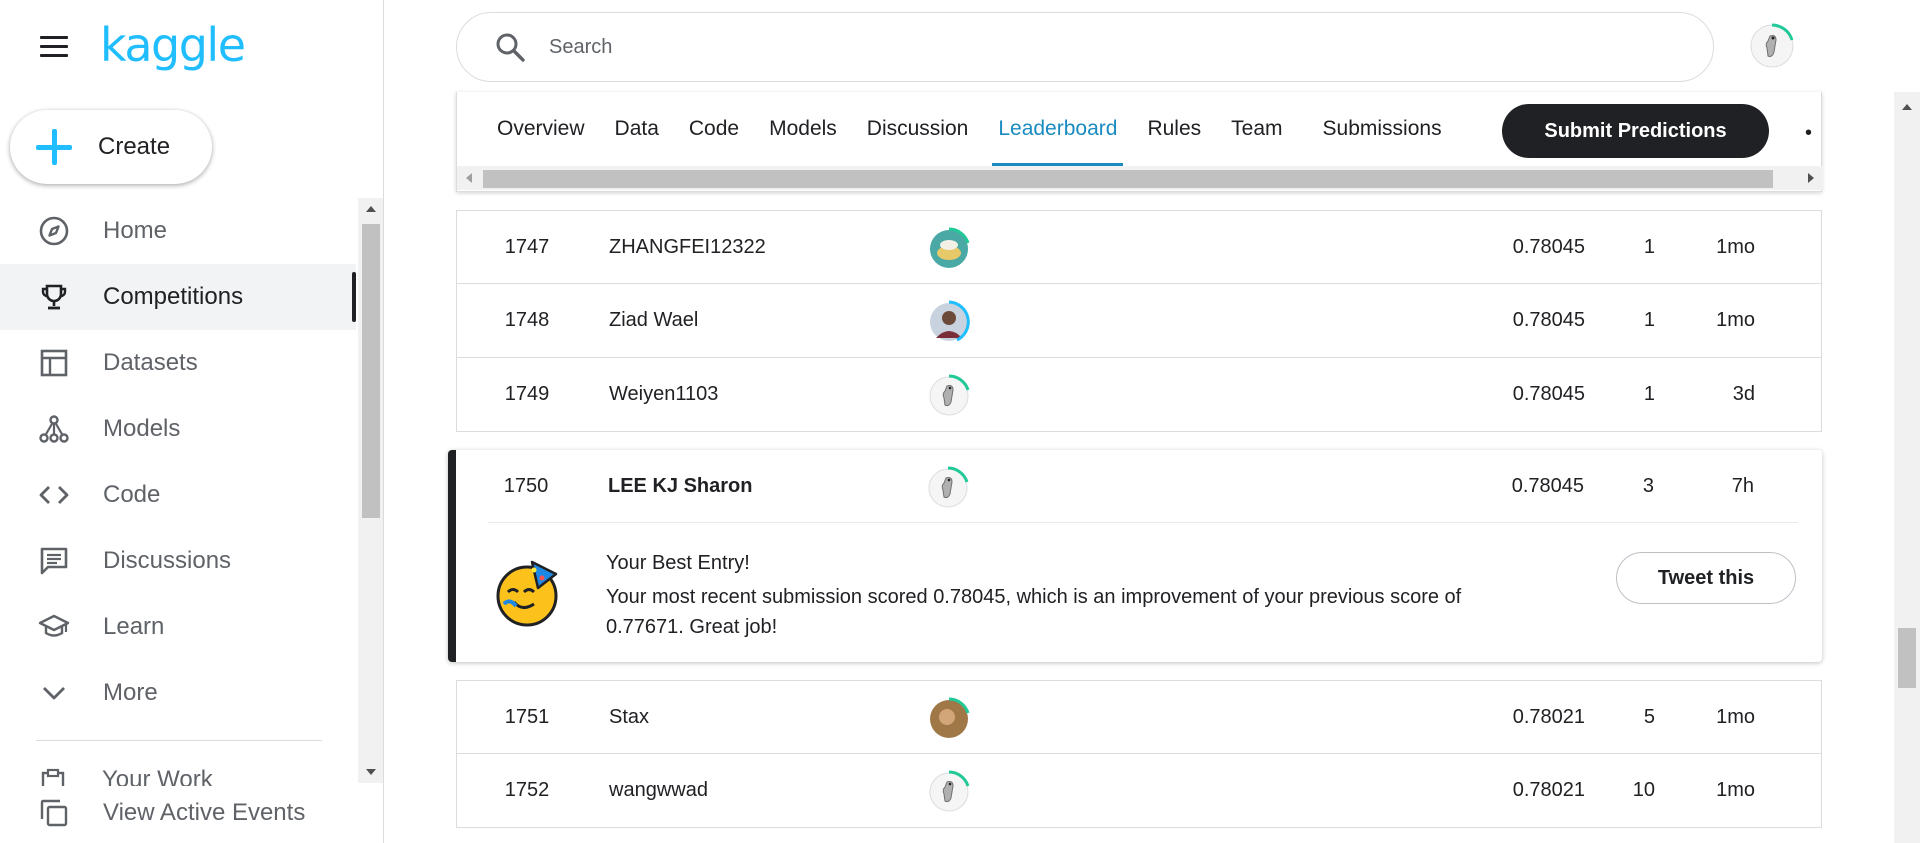 This screenshot has height=843, width=1920. Describe the element at coordinates (1058, 129) in the screenshot. I see `tab-leaderboard: Leaderboard` at that location.